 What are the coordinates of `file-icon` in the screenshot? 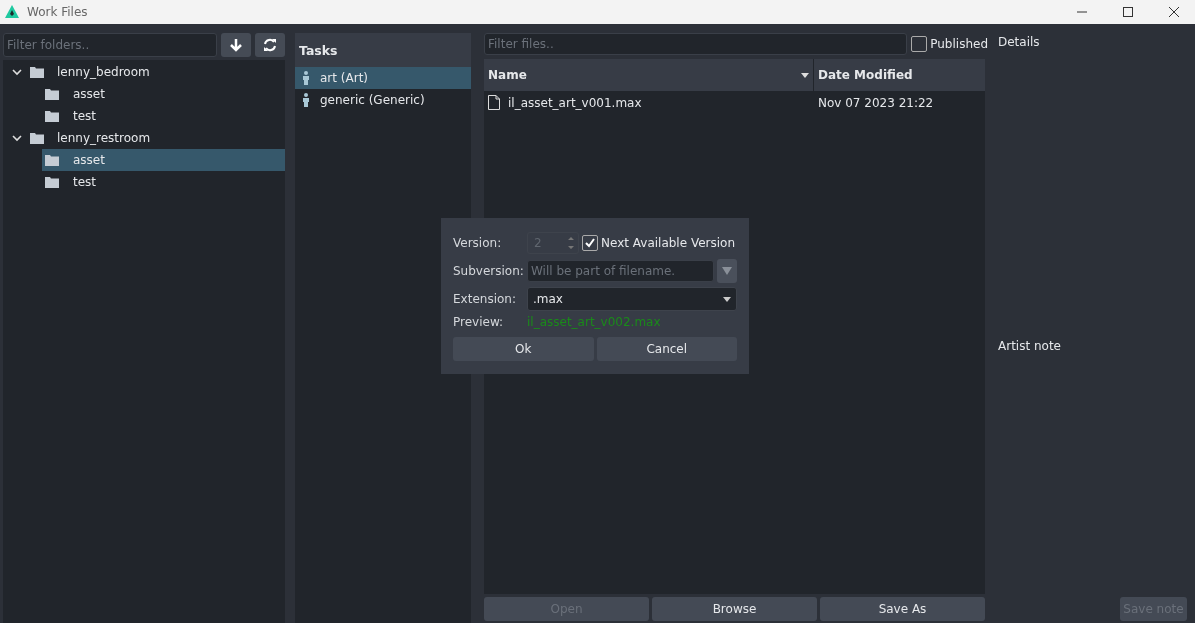 It's located at (494, 102).